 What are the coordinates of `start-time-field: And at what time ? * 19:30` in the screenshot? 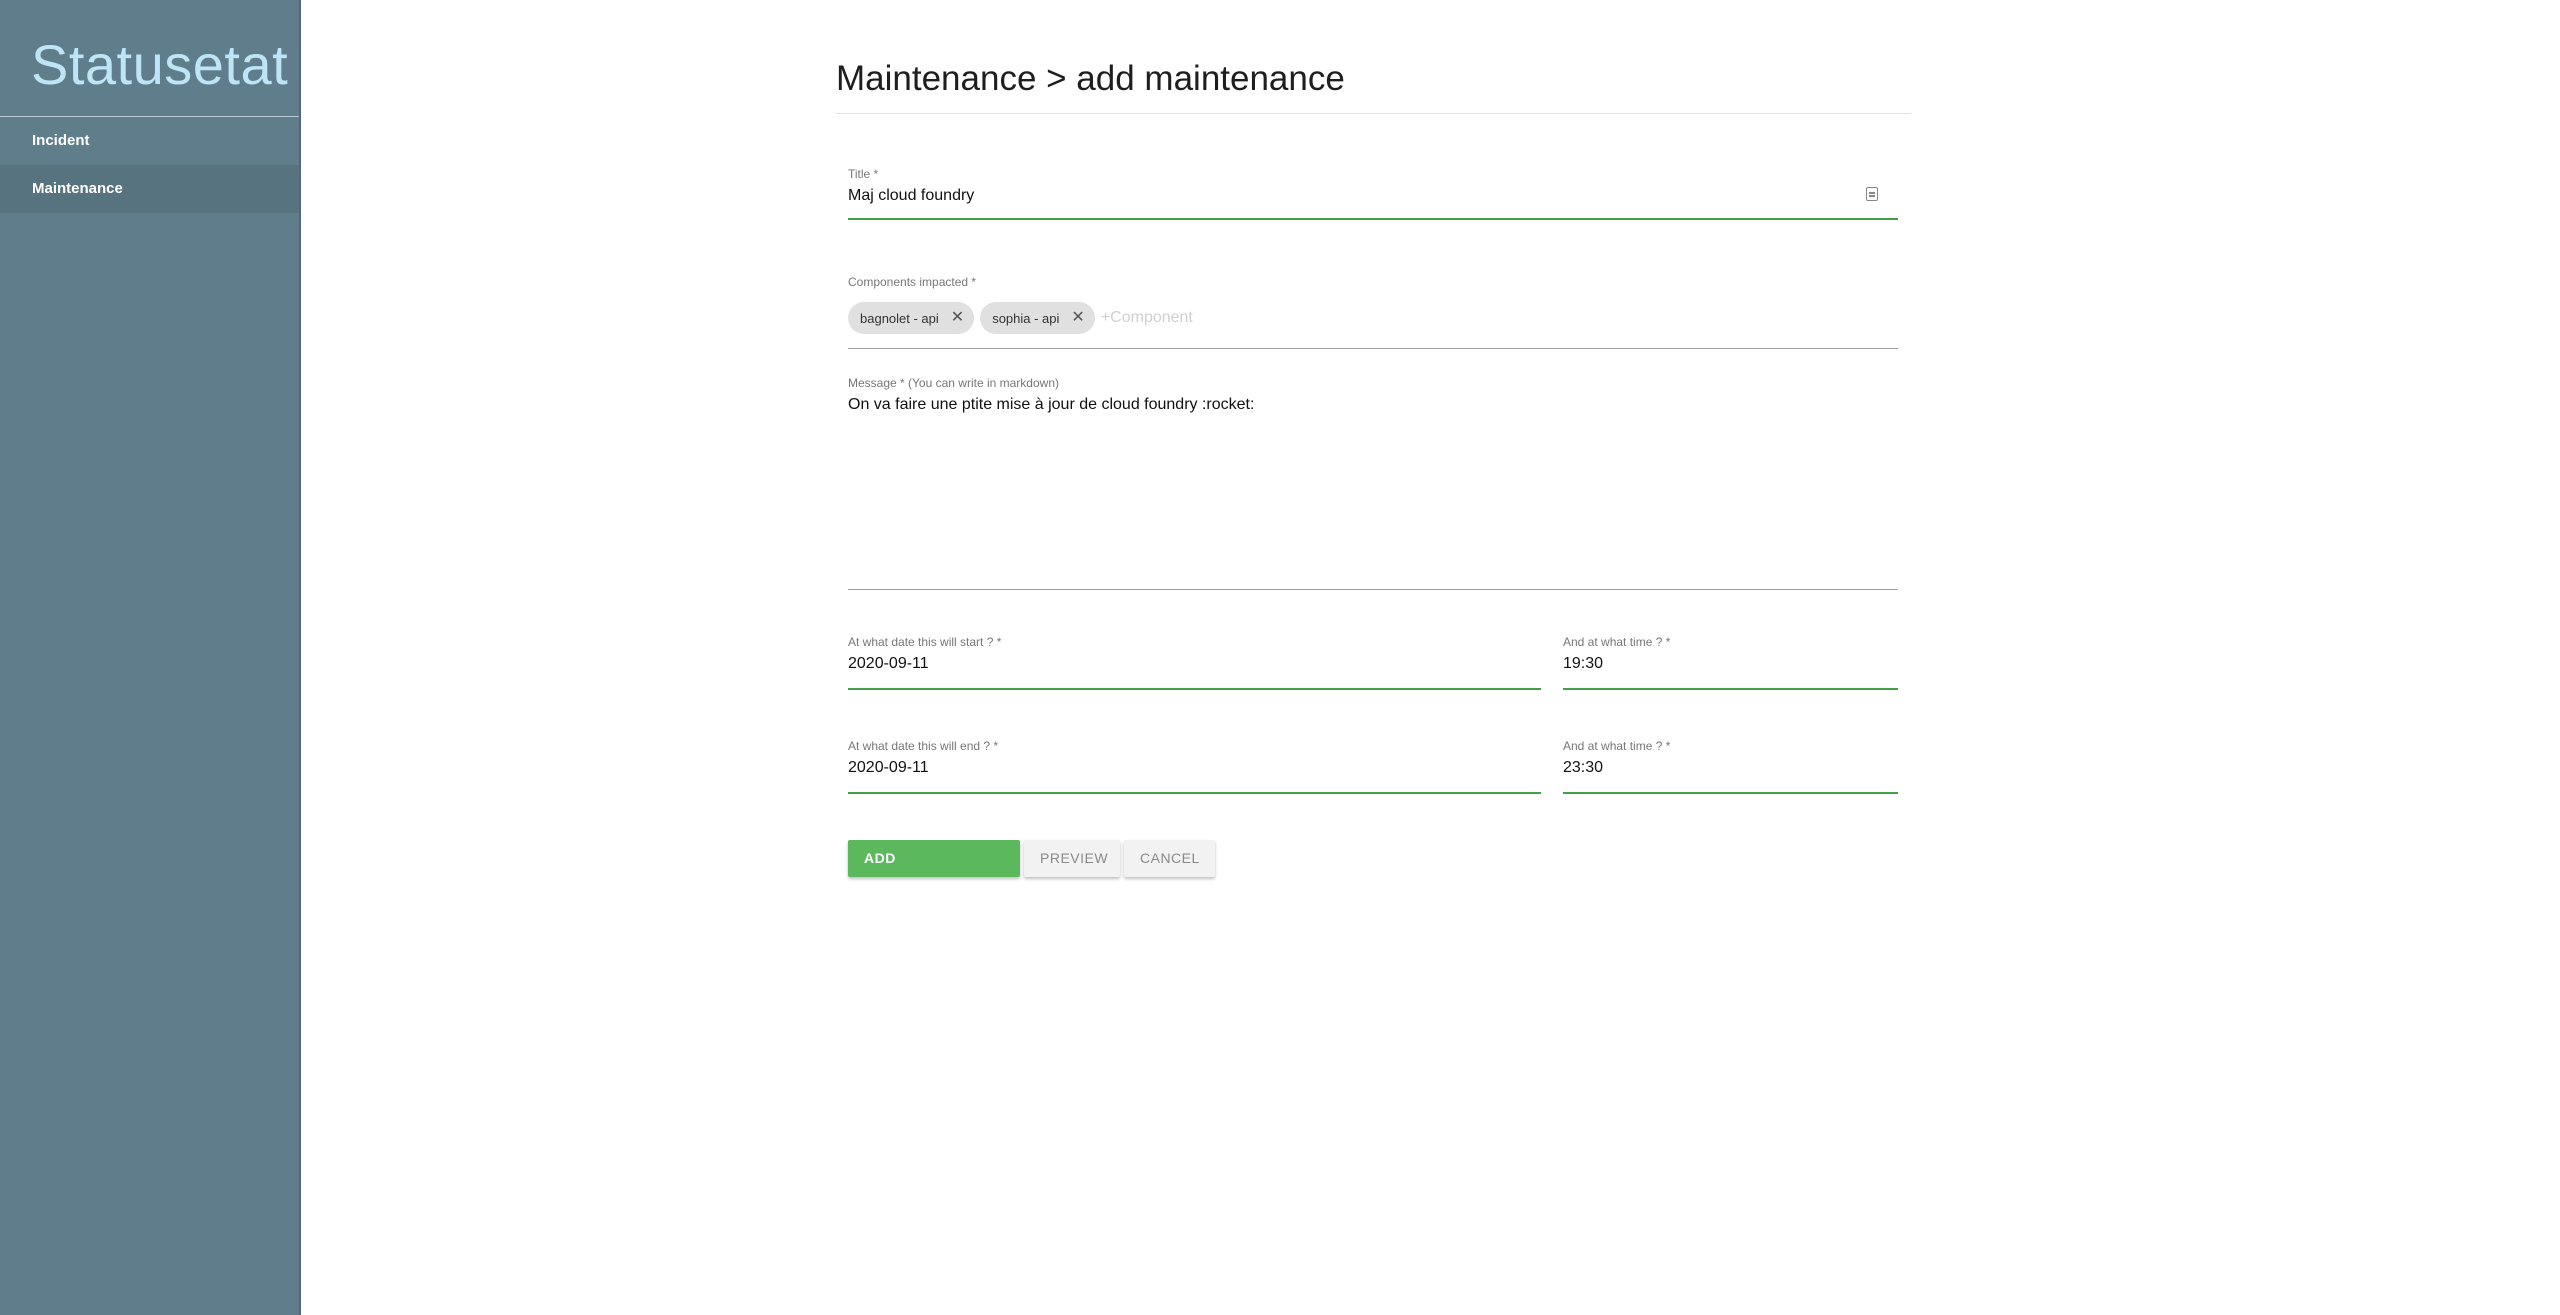 It's located at (1730, 662).